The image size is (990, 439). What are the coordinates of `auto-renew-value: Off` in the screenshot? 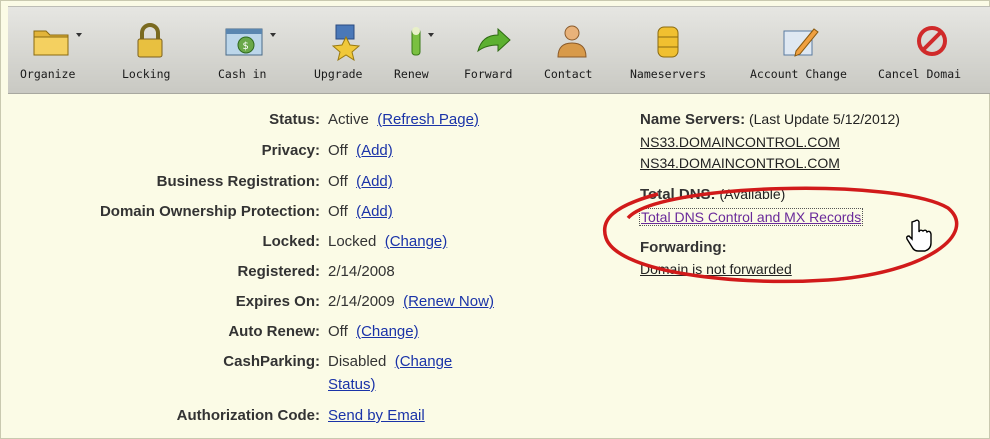 It's located at (338, 331).